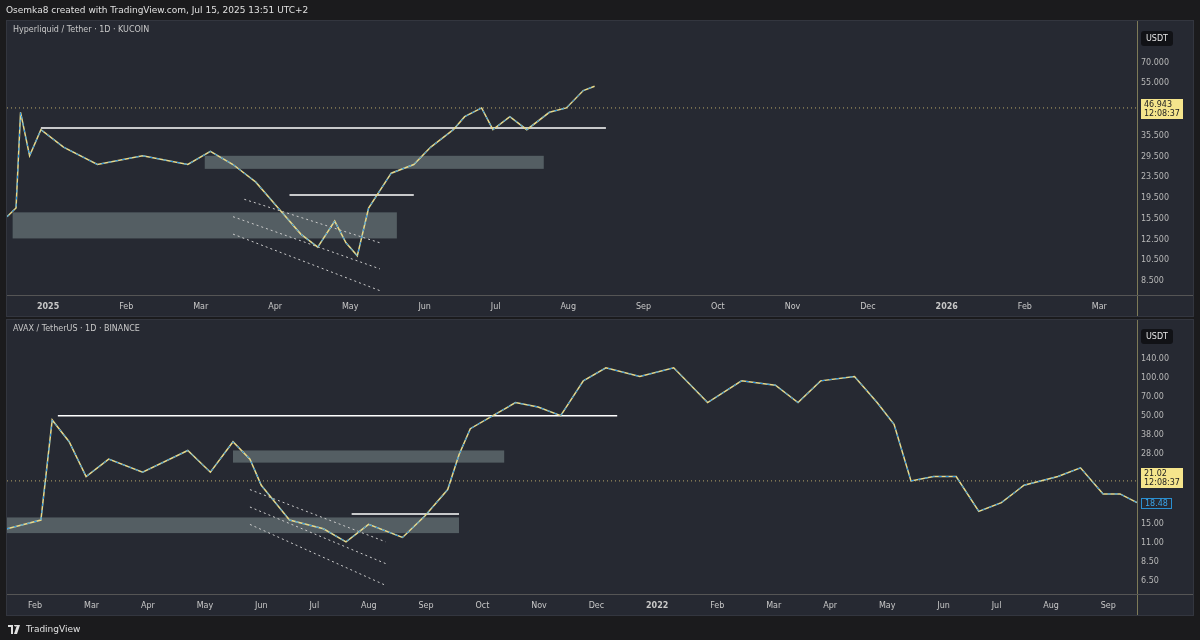  What do you see at coordinates (1155, 358) in the screenshot?
I see `price-label: 140.00` at bounding box center [1155, 358].